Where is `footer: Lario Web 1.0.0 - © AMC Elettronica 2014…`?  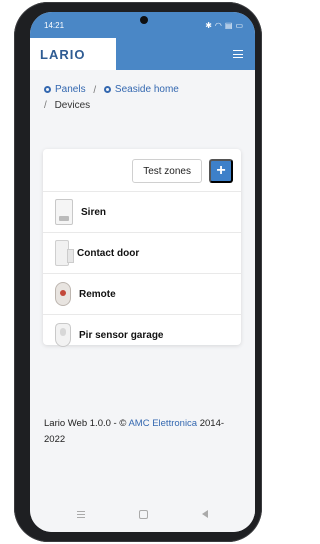 footer: Lario Web 1.0.0 - © AMC Elettronica 2014… is located at coordinates (144, 432).